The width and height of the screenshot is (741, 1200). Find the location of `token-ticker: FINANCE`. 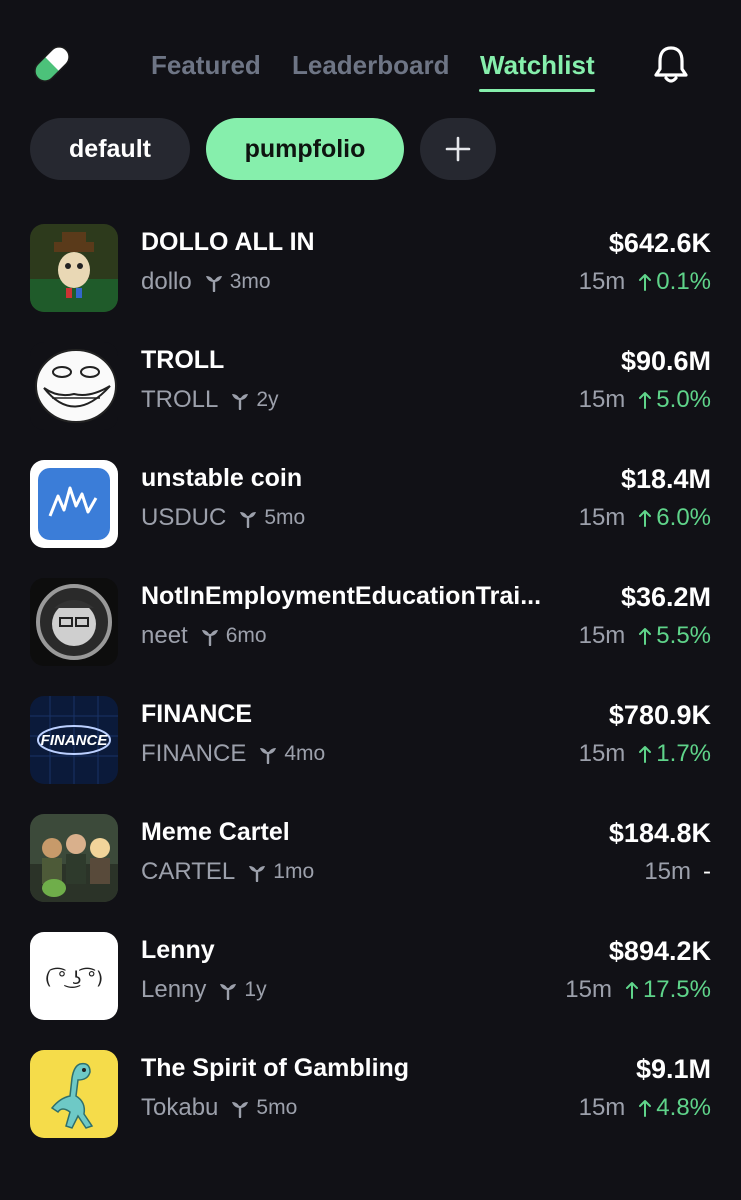

token-ticker: FINANCE is located at coordinates (194, 753).